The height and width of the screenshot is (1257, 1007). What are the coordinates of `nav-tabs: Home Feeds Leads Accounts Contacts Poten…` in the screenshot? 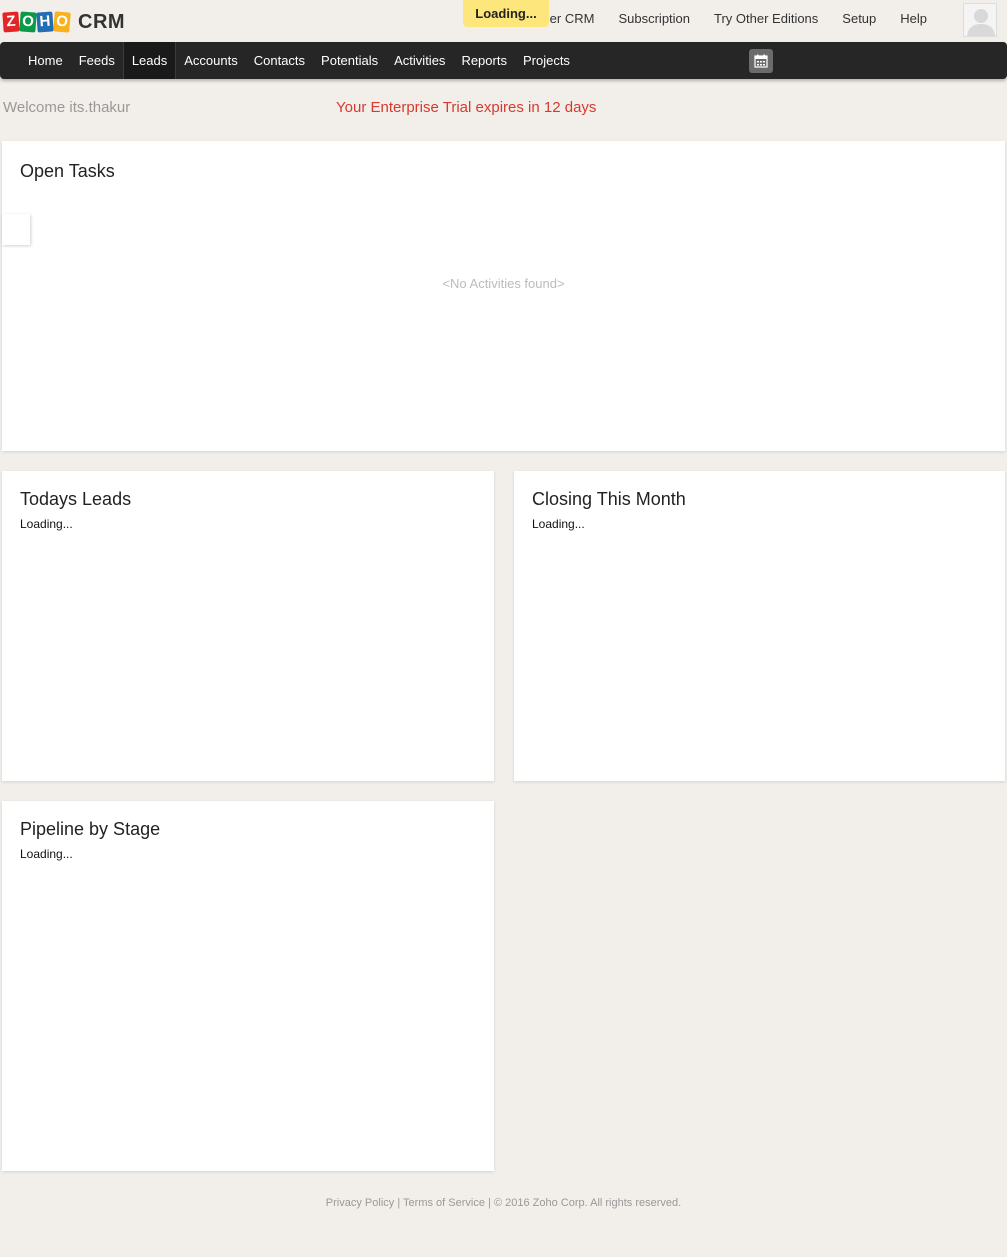 It's located at (299, 60).